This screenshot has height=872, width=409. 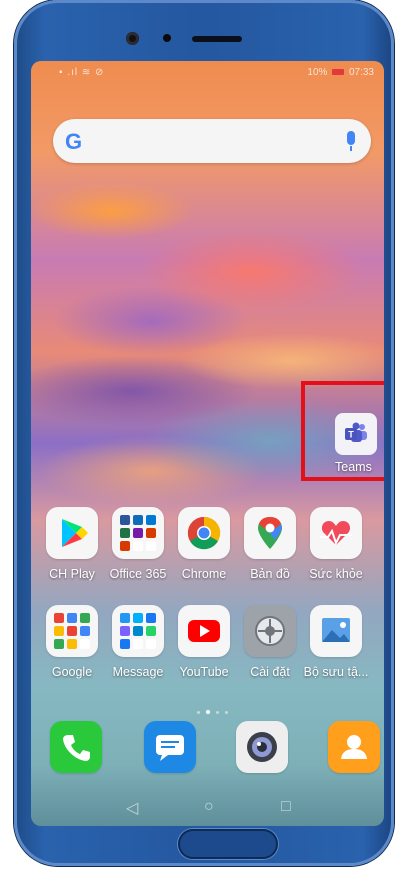 I want to click on dock-contacts, so click(x=351, y=747).